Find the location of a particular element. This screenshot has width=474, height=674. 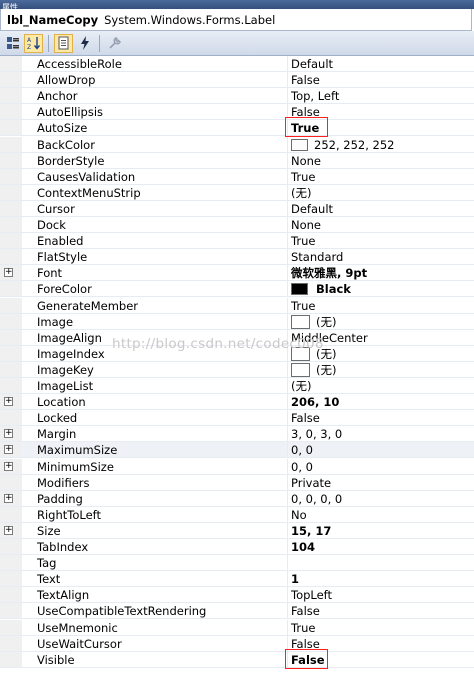

property-name: Anchor is located at coordinates (57, 96).